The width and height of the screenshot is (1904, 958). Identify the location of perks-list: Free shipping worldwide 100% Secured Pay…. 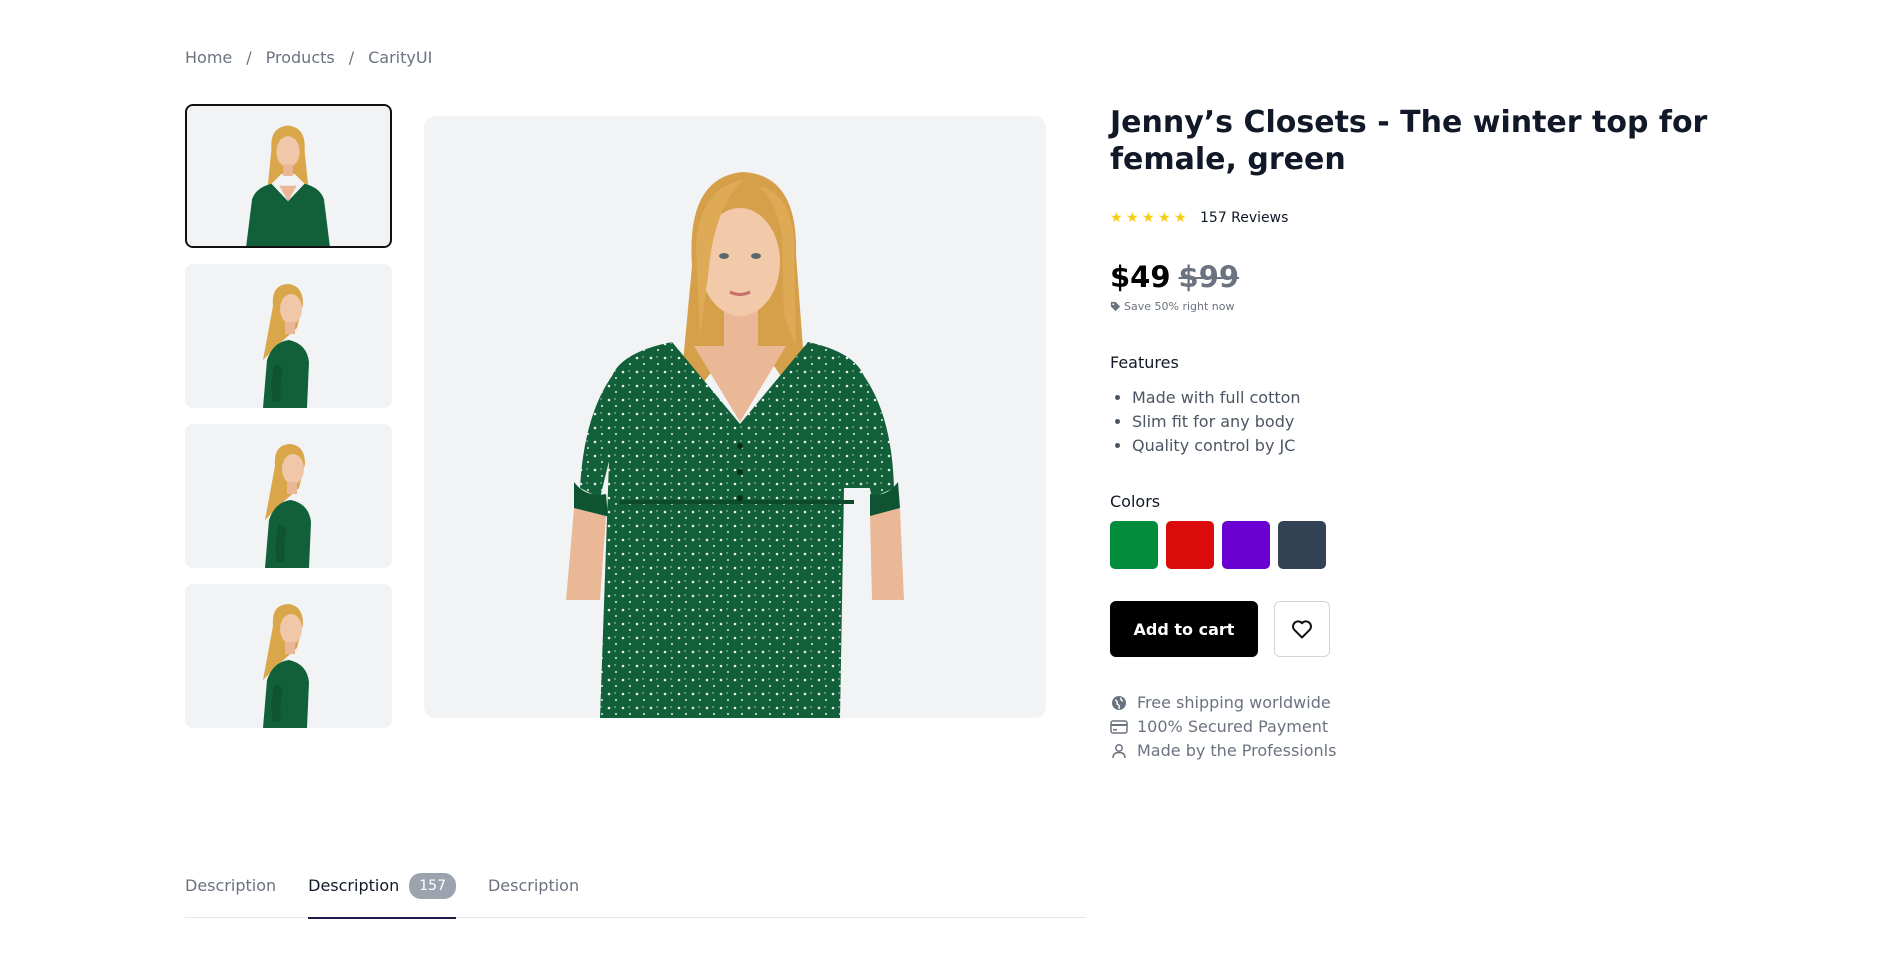
(1430, 727).